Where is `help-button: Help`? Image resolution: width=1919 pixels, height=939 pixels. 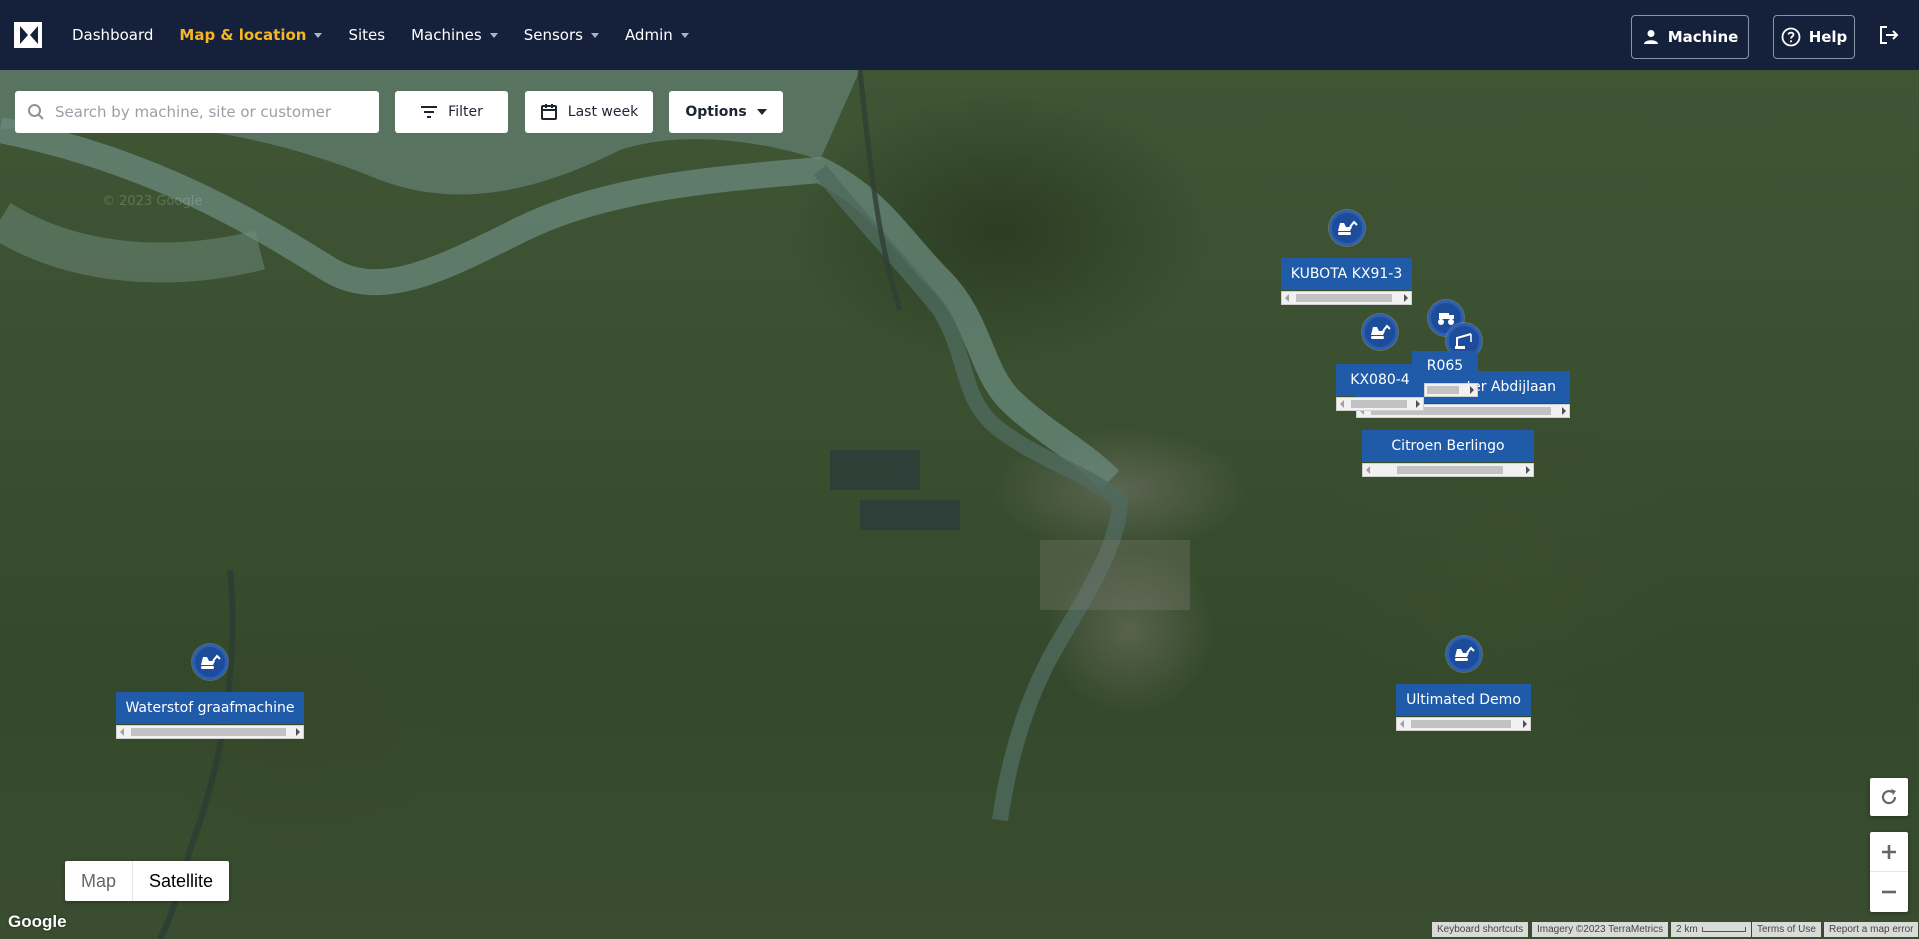
help-button: Help is located at coordinates (1814, 37).